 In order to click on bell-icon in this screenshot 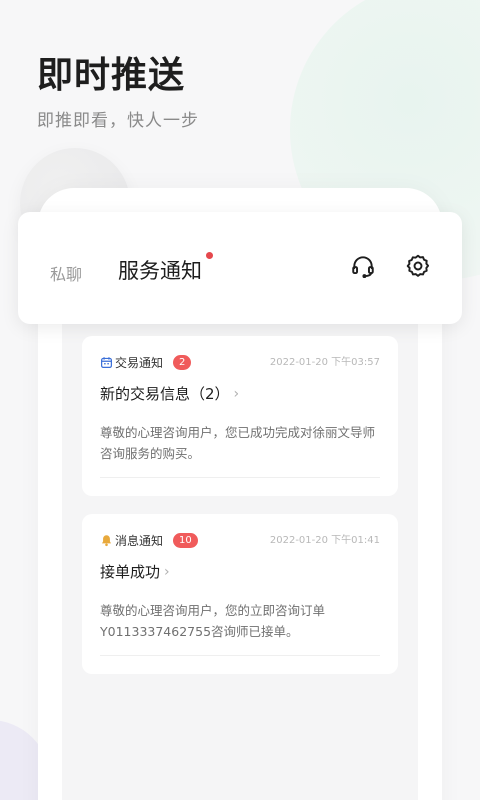, I will do `click(106, 540)`.